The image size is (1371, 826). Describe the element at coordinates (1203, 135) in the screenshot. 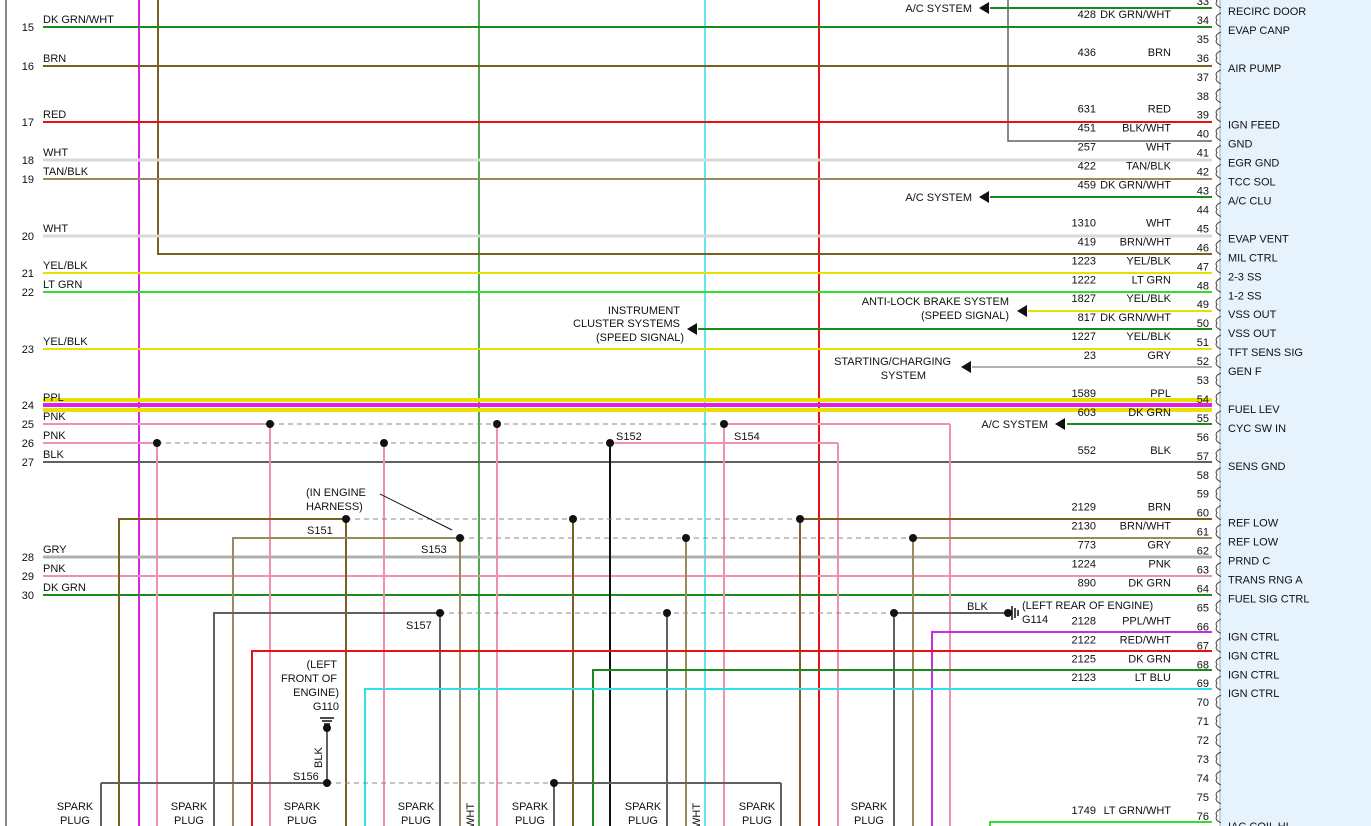

I see `pin-number: 40` at that location.